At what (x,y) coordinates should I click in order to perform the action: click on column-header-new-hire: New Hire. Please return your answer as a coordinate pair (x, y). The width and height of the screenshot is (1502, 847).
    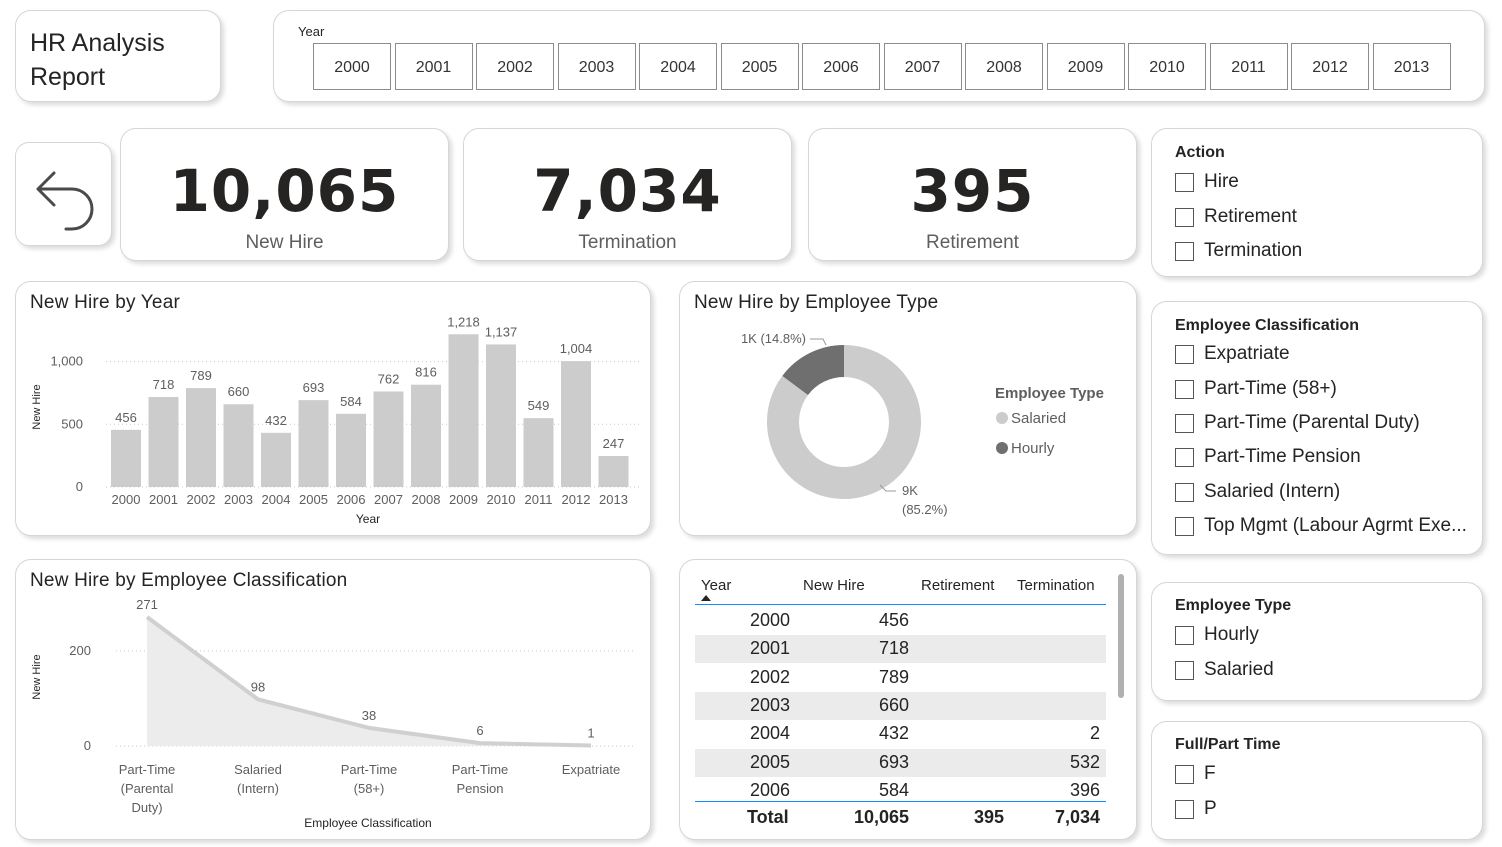
    Looking at the image, I should click on (834, 585).